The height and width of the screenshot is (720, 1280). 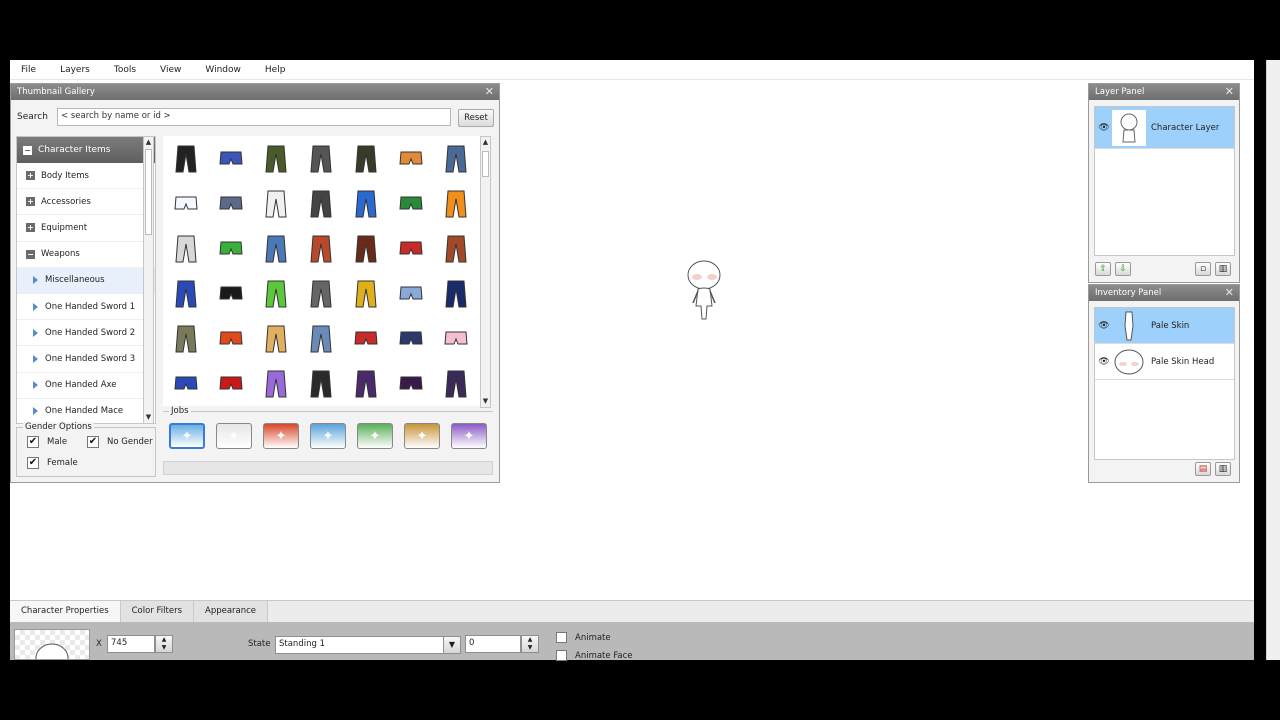 I want to click on state-select: Standing 1, so click(x=360, y=645).